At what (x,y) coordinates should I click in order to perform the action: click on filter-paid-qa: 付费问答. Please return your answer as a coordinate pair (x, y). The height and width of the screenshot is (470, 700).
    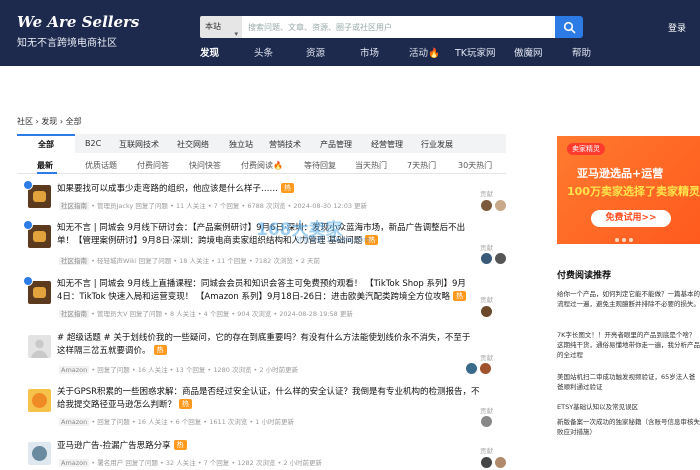
    Looking at the image, I should click on (153, 165).